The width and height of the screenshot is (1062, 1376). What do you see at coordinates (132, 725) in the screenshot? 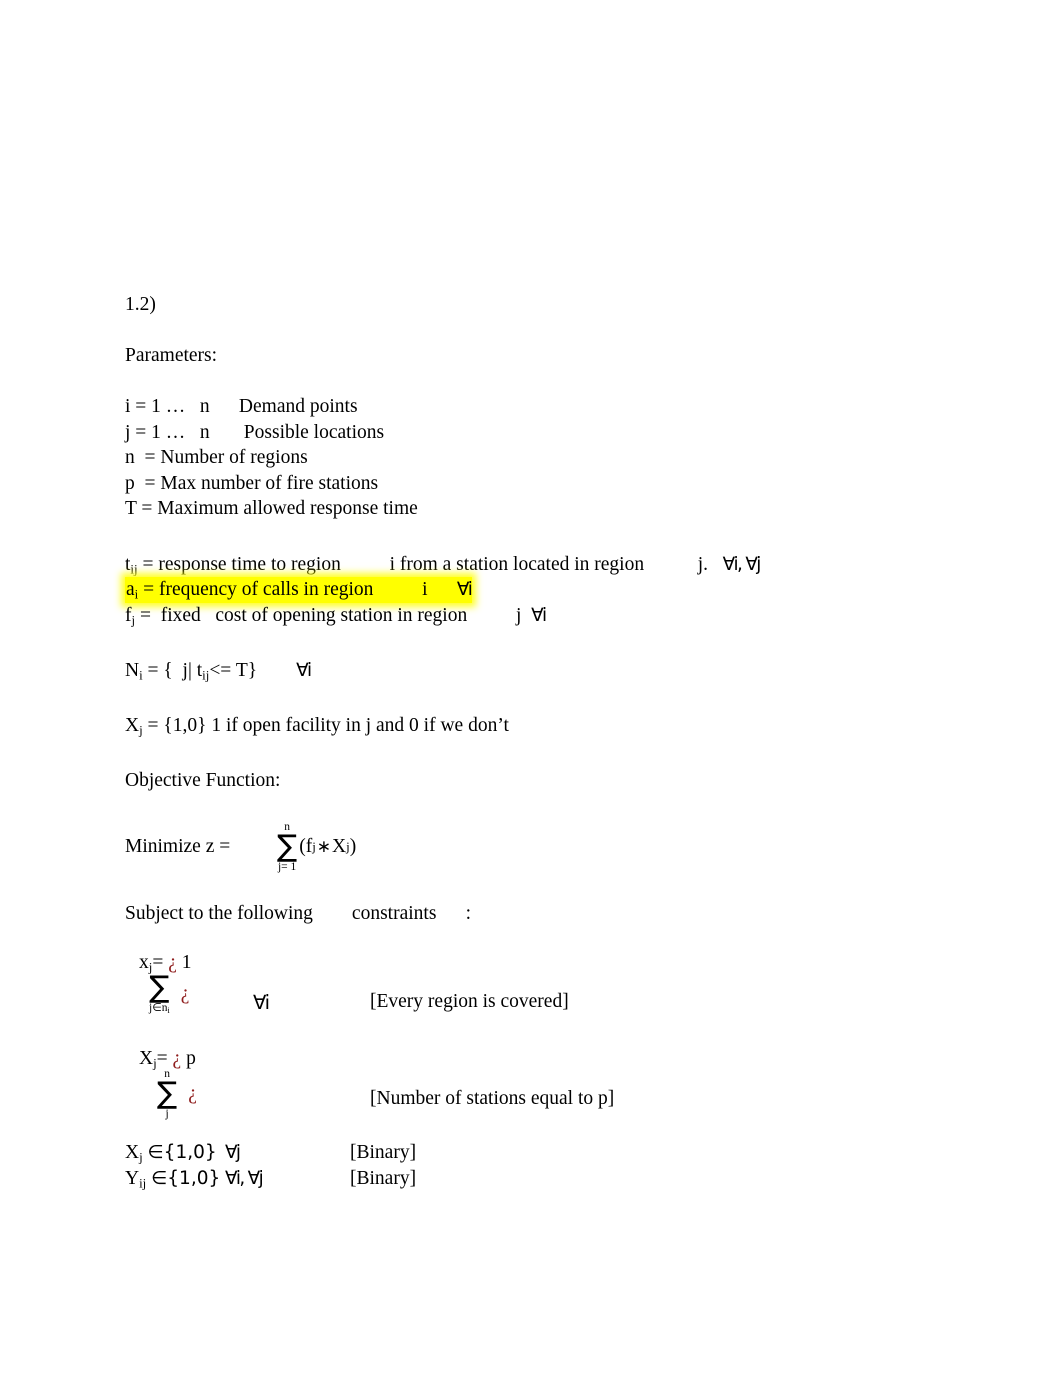
I see `symbol-X: X` at bounding box center [132, 725].